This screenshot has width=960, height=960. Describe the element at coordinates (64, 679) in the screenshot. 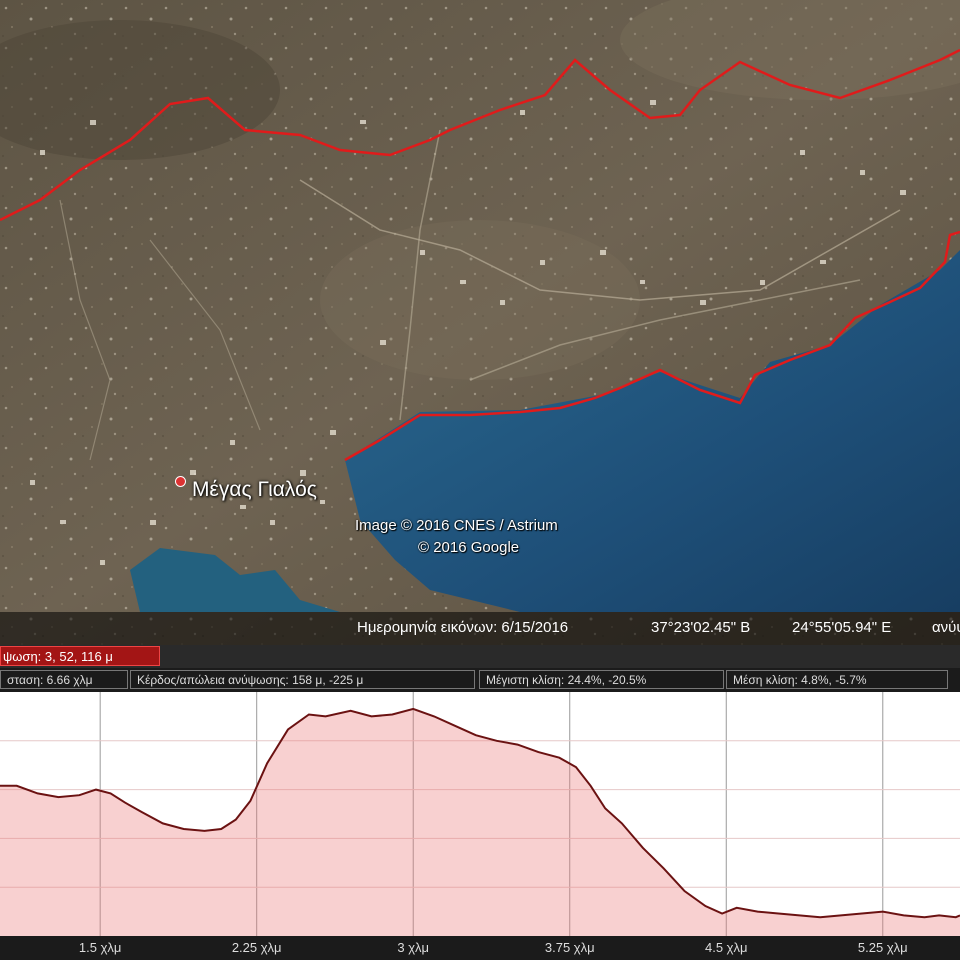

I see `distance-stat: σταση: 6.66 χλμ` at that location.